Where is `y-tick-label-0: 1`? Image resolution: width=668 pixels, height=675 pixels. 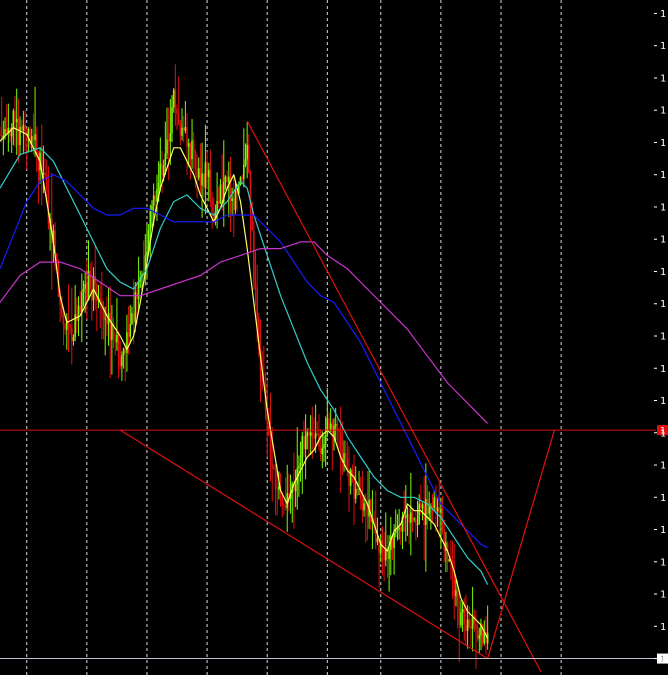 y-tick-label-0: 1 is located at coordinates (663, 14).